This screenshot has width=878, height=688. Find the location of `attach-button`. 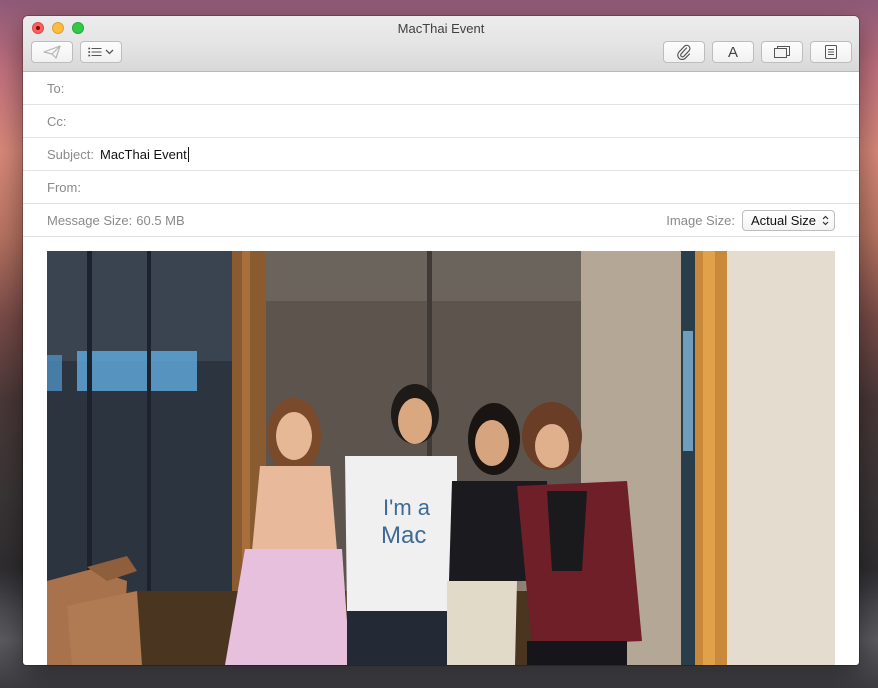

attach-button is located at coordinates (684, 52).